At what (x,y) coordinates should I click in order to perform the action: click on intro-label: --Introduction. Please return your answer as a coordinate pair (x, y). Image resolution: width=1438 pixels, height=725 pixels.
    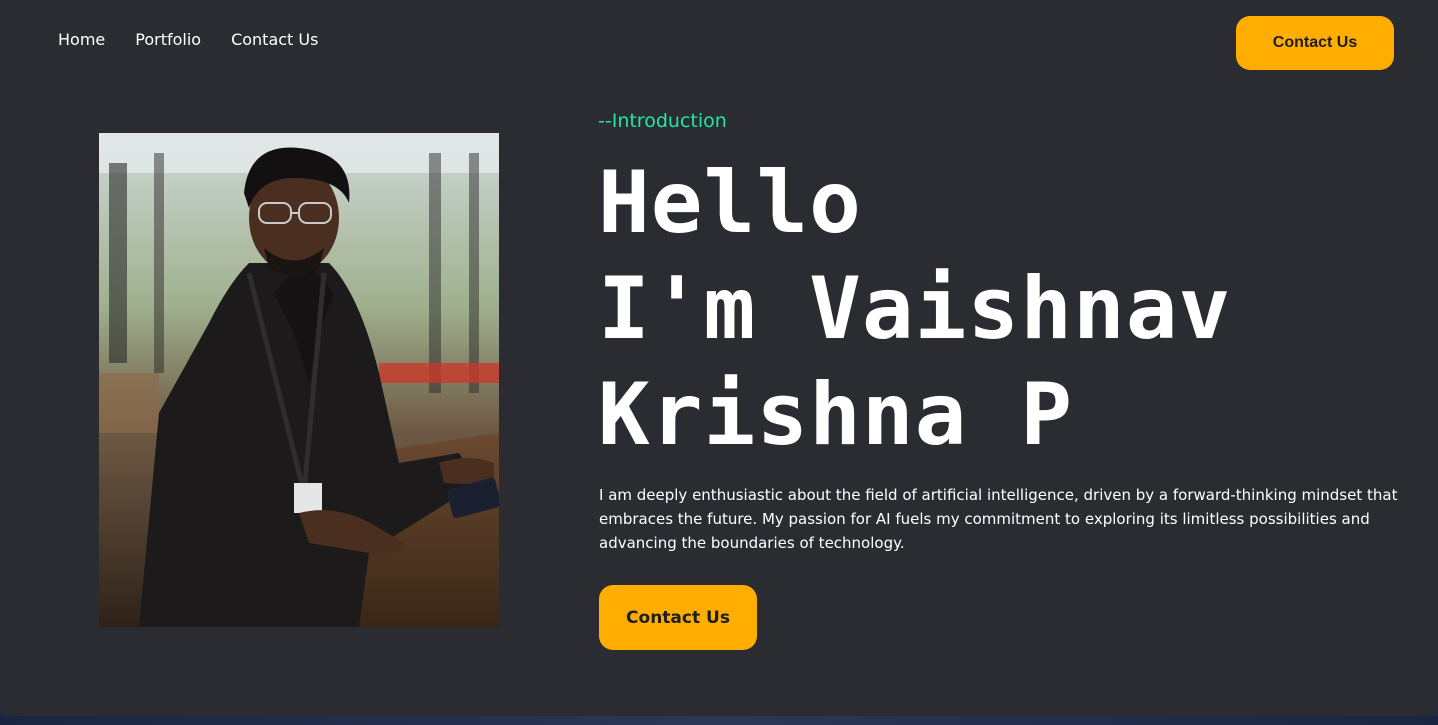
    Looking at the image, I should click on (662, 121).